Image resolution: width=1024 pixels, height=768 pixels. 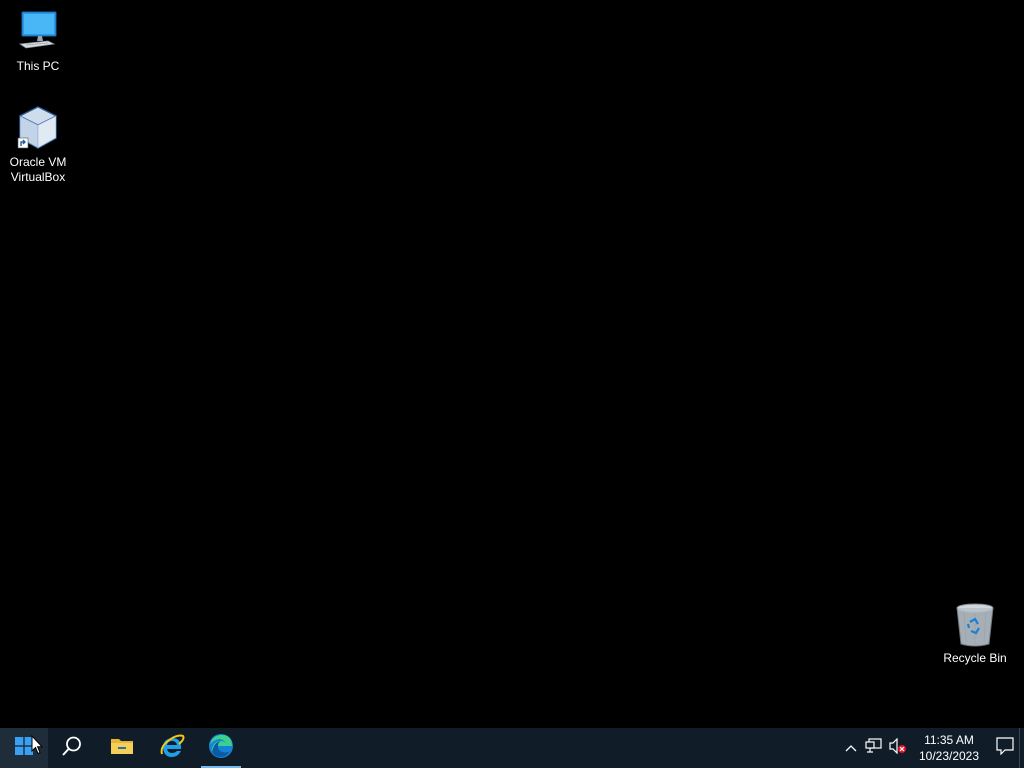 What do you see at coordinates (512, 748) in the screenshot?
I see `taskbar: 11:35 AM 10/23/2023` at bounding box center [512, 748].